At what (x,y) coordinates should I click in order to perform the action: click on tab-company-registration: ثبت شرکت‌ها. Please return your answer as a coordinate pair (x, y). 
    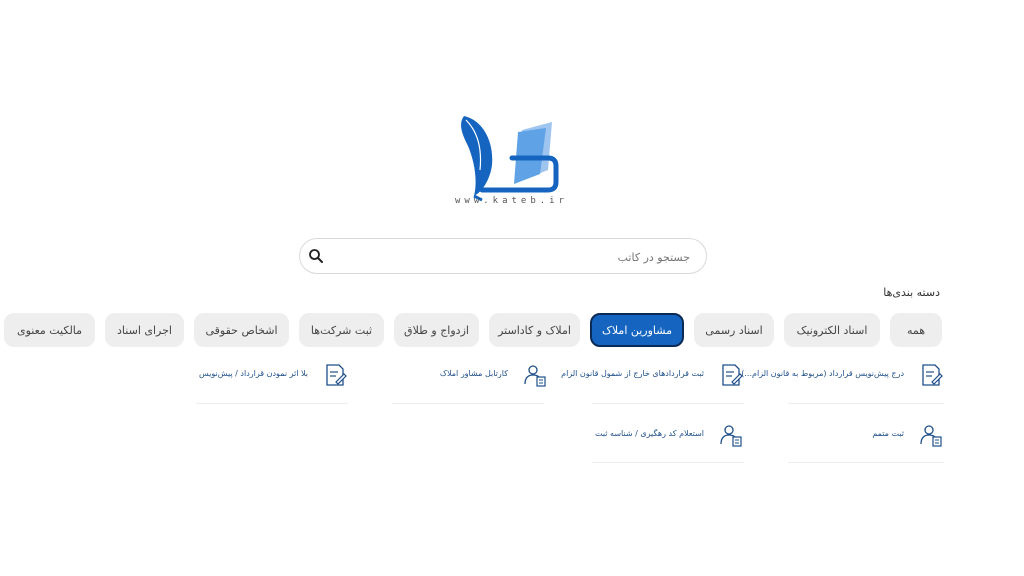
    Looking at the image, I should click on (341, 330).